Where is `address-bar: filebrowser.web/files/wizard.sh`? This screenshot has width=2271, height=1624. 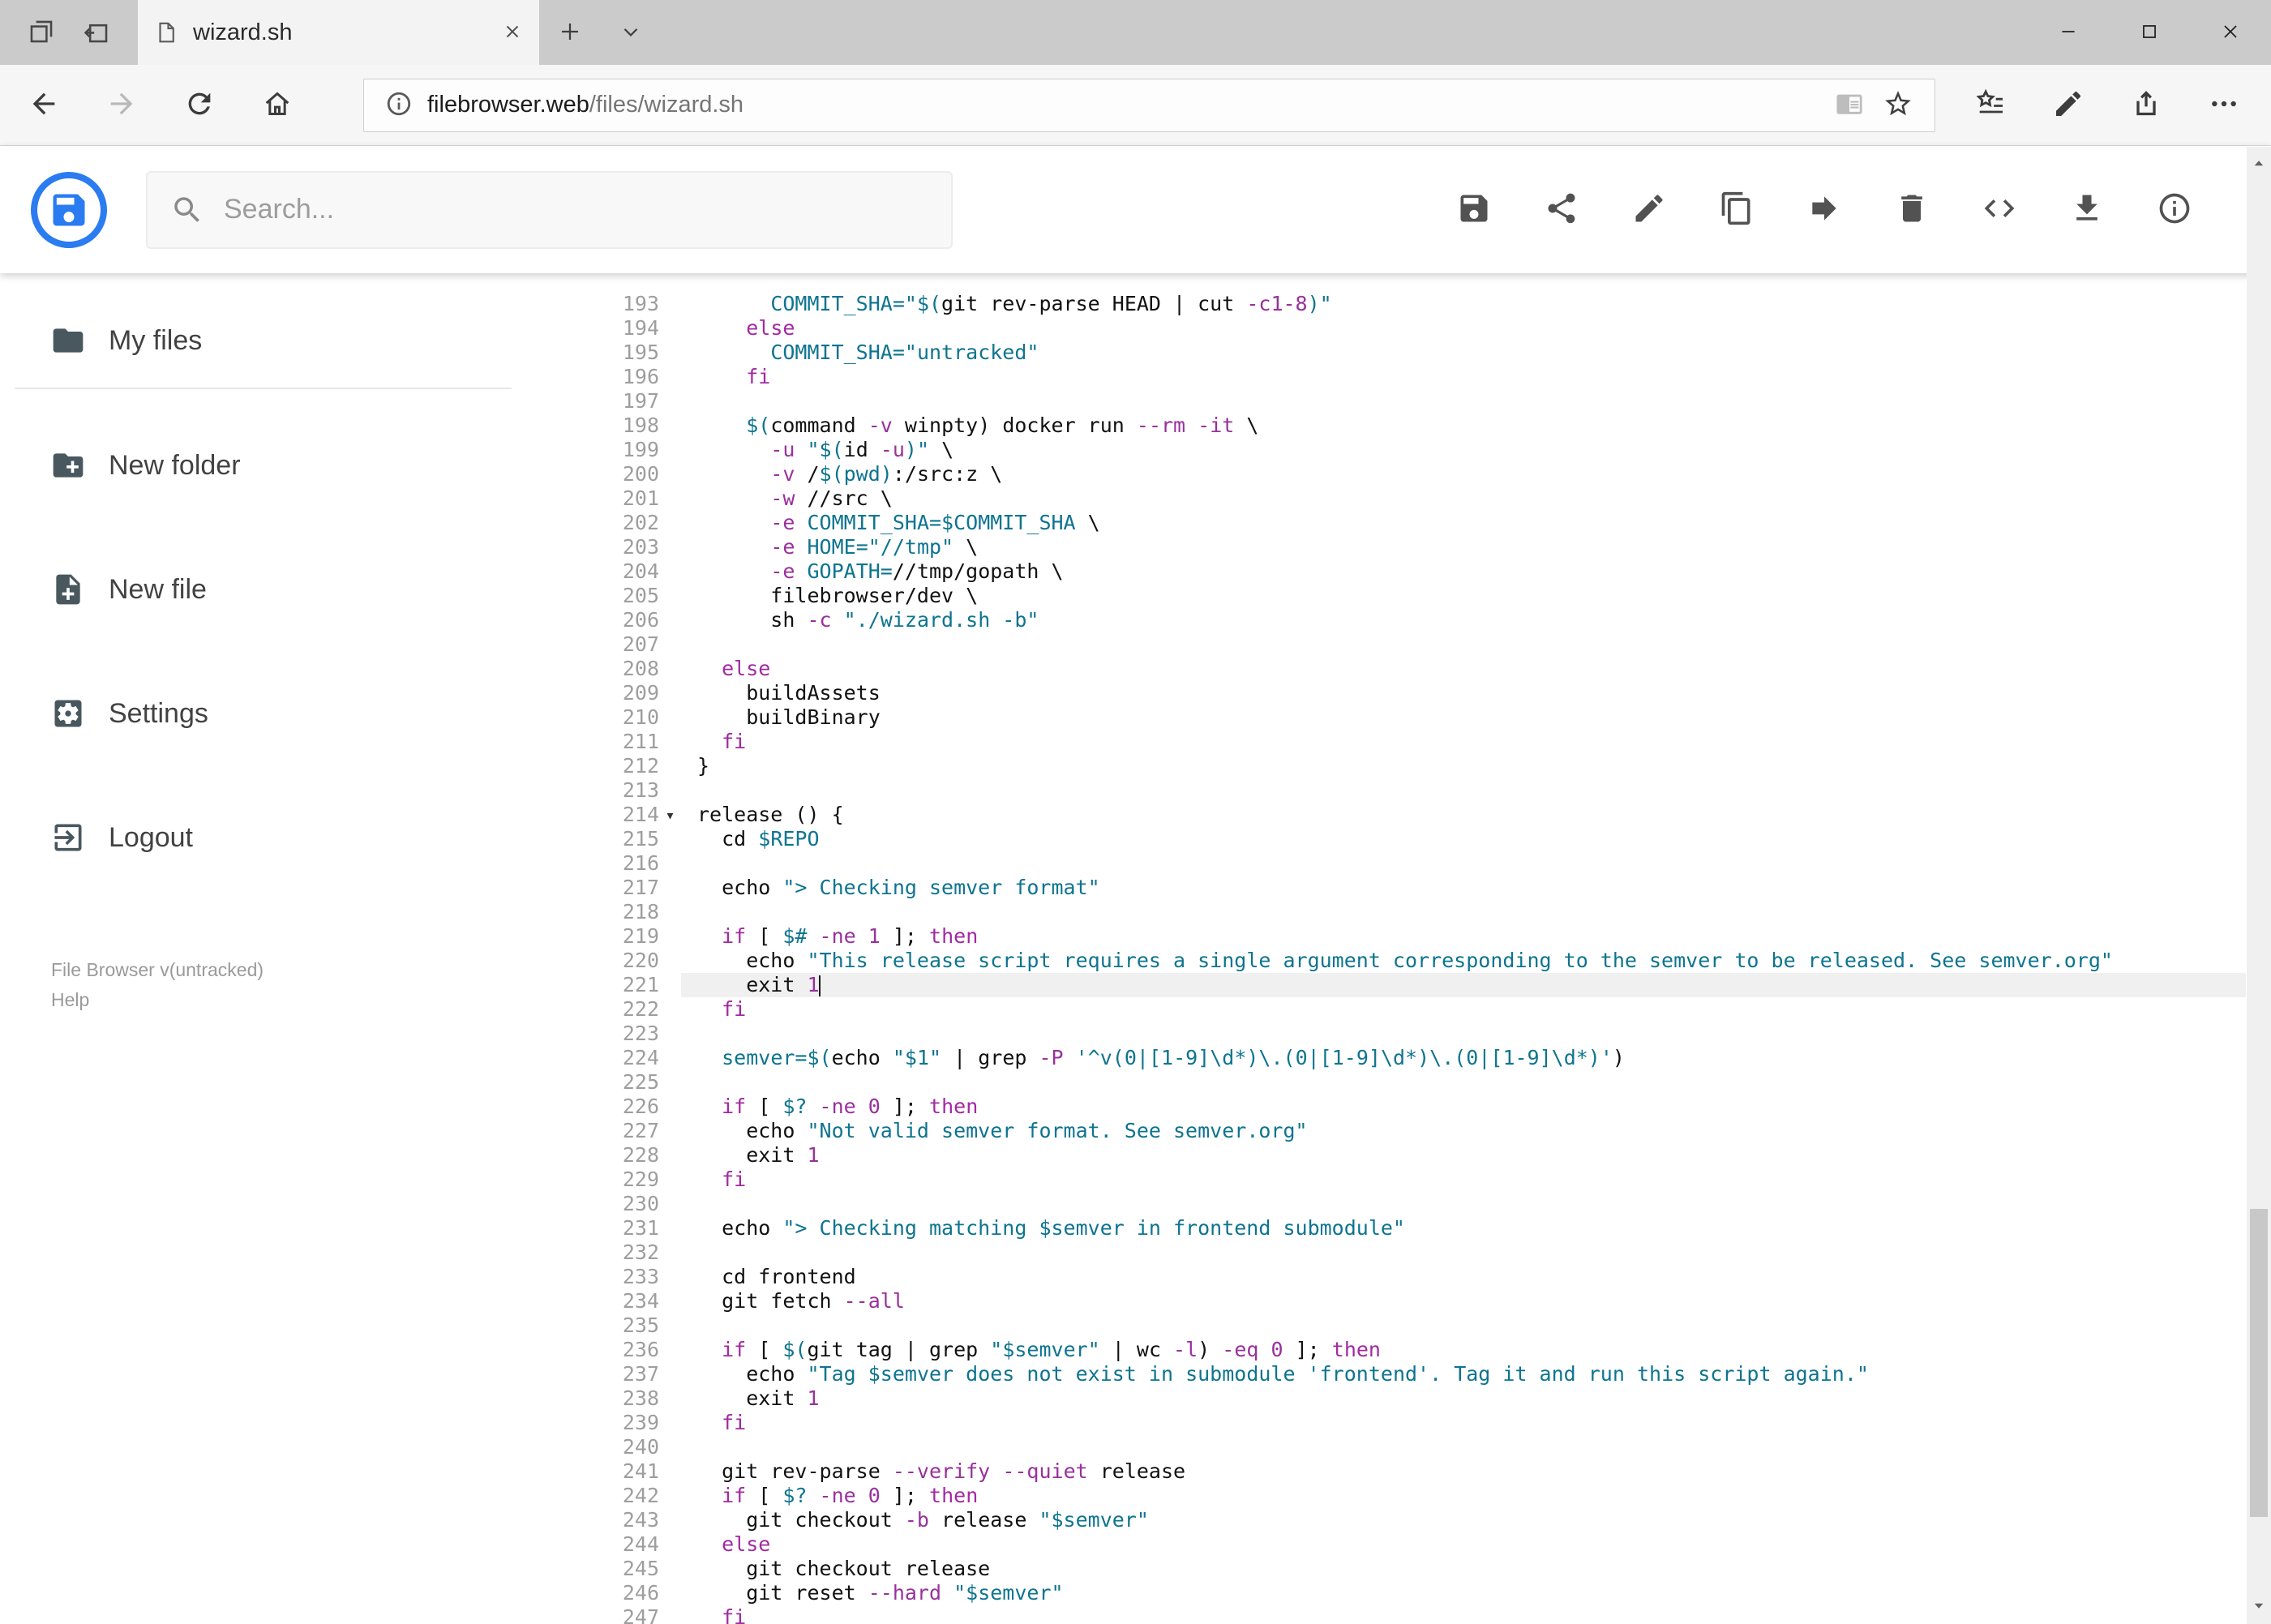
address-bar: filebrowser.web/files/wizard.sh is located at coordinates (1149, 105).